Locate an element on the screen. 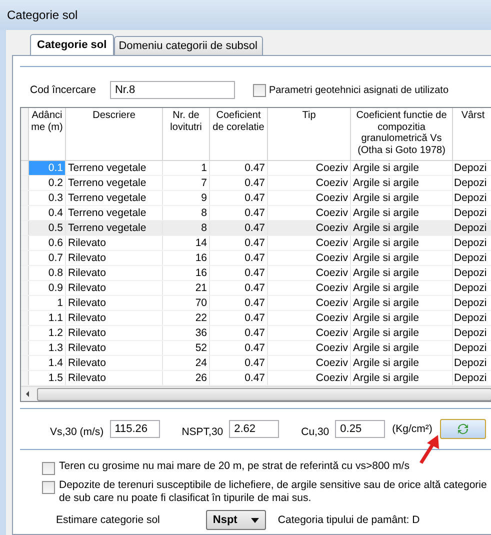  result-text: Categoria tipului de pamânt: D is located at coordinates (349, 520).